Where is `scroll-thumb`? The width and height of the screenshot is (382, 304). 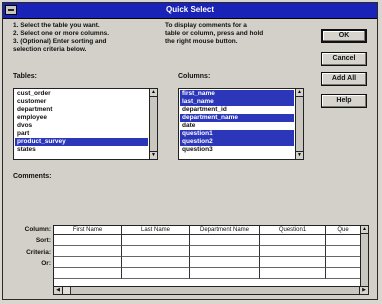
scroll-thumb is located at coordinates (67, 290).